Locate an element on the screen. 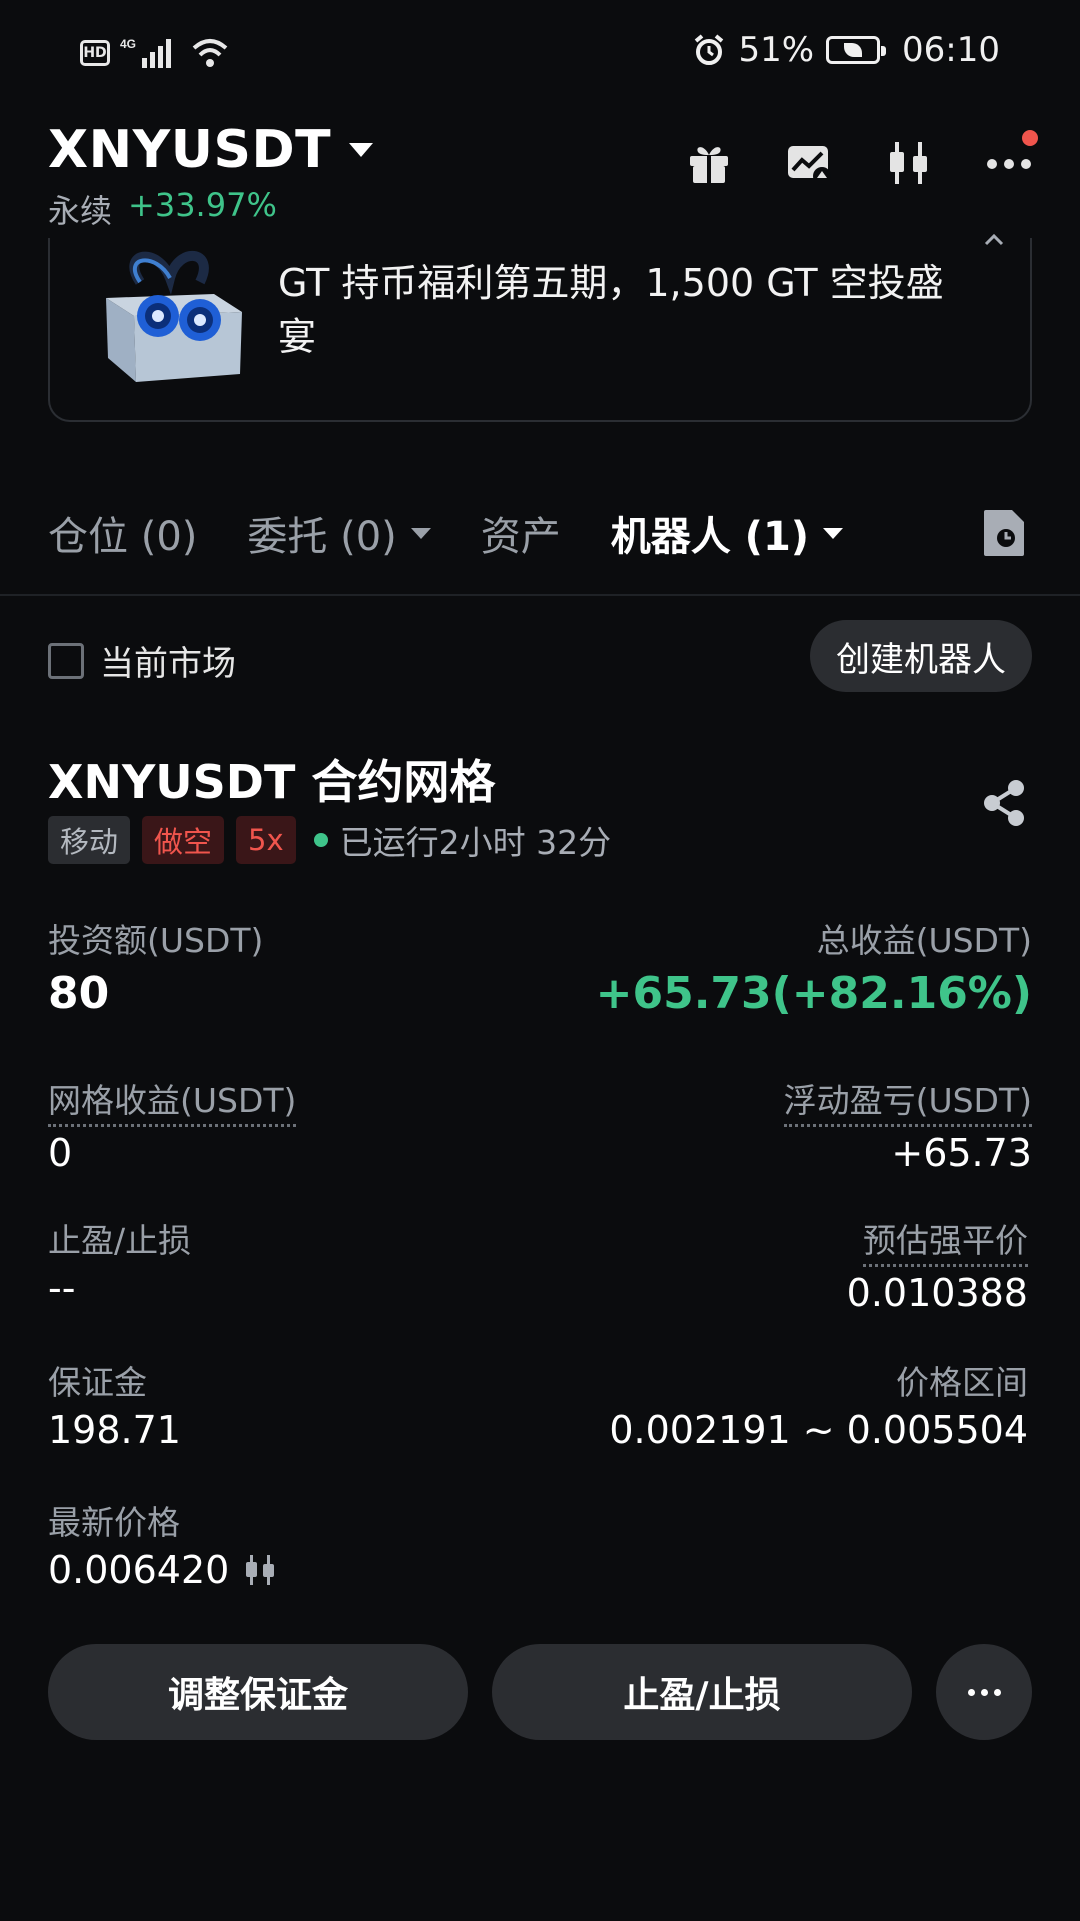  last-price-value: 0.006420 is located at coordinates (139, 1570).